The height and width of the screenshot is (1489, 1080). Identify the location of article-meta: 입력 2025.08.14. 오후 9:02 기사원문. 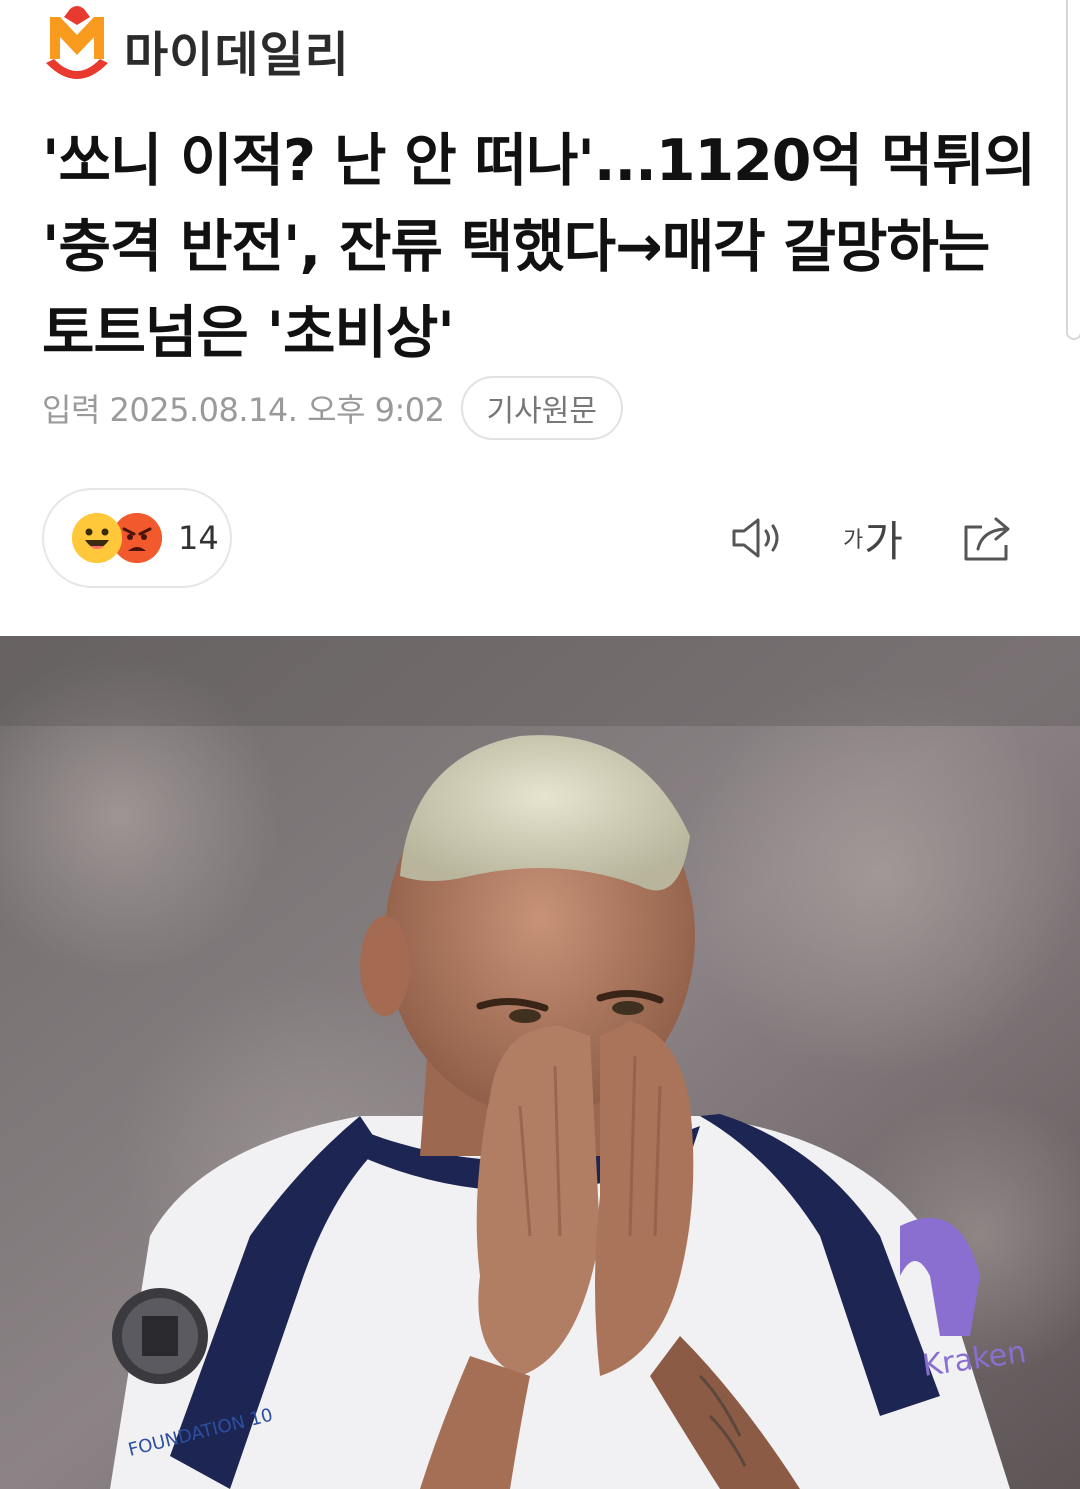
(332, 408).